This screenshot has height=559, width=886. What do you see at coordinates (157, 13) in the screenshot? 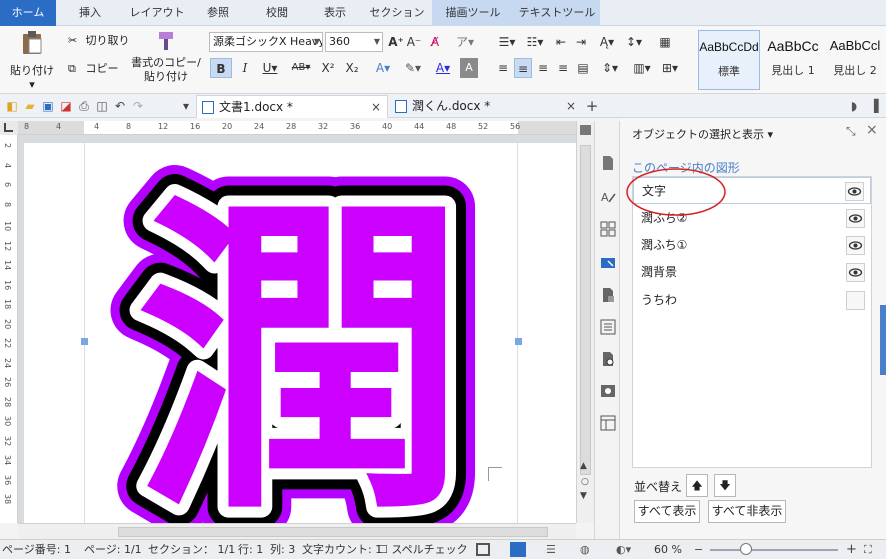
I see `tab-layout: レイアウト` at bounding box center [157, 13].